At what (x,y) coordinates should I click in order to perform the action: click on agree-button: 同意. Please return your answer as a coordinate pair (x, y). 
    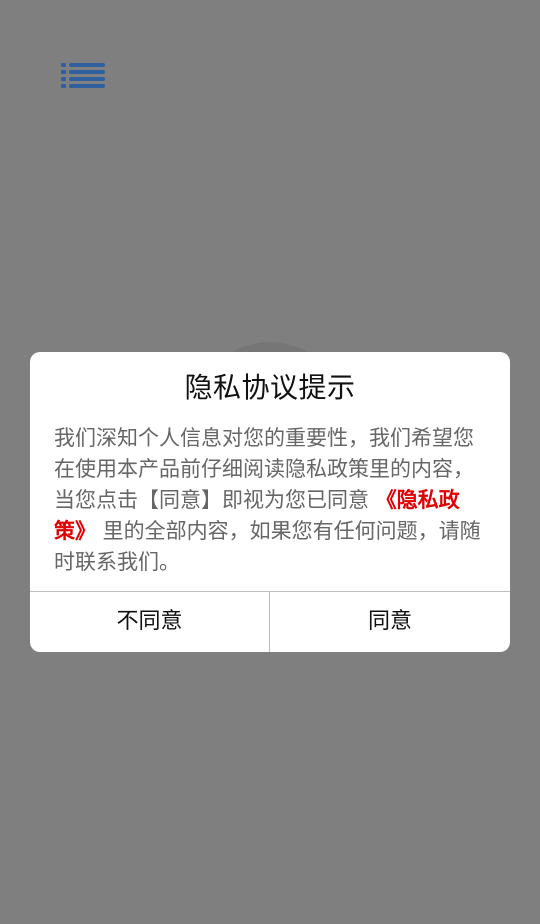
    Looking at the image, I should click on (390, 622).